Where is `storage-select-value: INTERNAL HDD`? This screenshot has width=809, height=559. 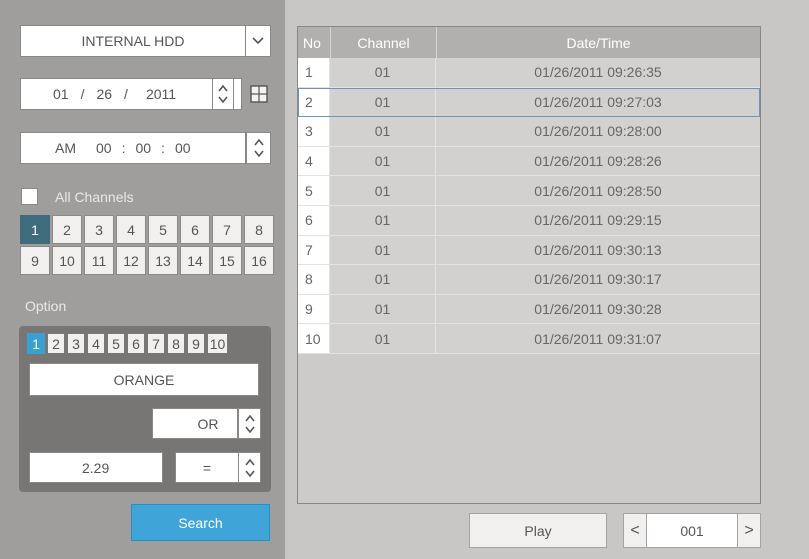
storage-select-value: INTERNAL HDD is located at coordinates (133, 41).